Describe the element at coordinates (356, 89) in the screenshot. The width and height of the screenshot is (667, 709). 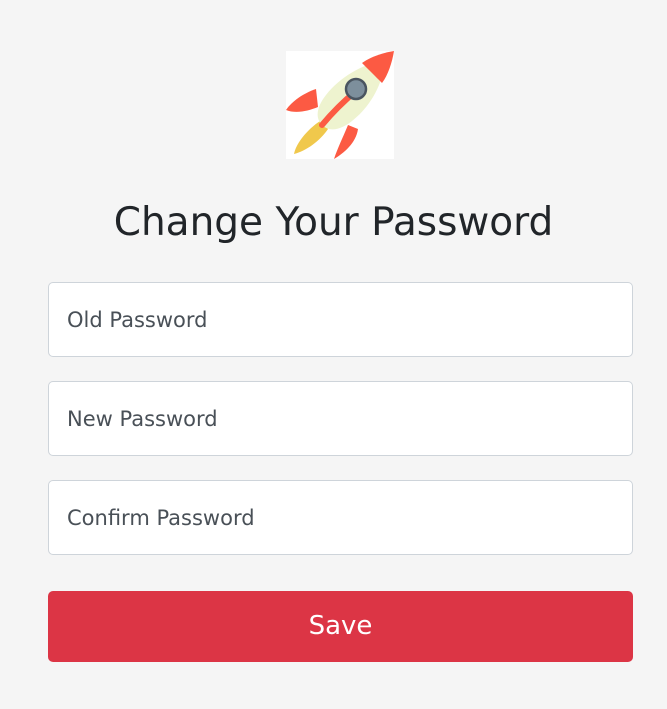
I see `rocket-window` at that location.